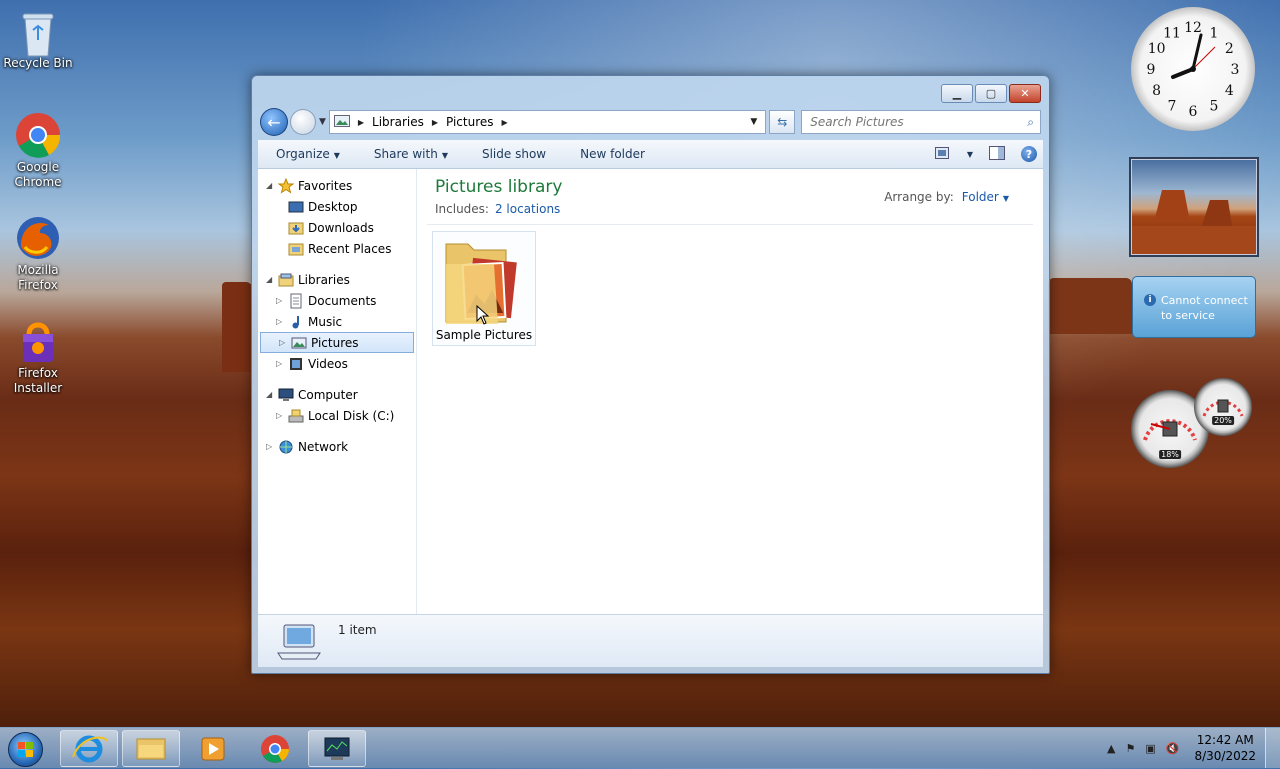 The width and height of the screenshot is (1280, 769). Describe the element at coordinates (337, 206) in the screenshot. I see `tree-desktop: Desktop` at that location.